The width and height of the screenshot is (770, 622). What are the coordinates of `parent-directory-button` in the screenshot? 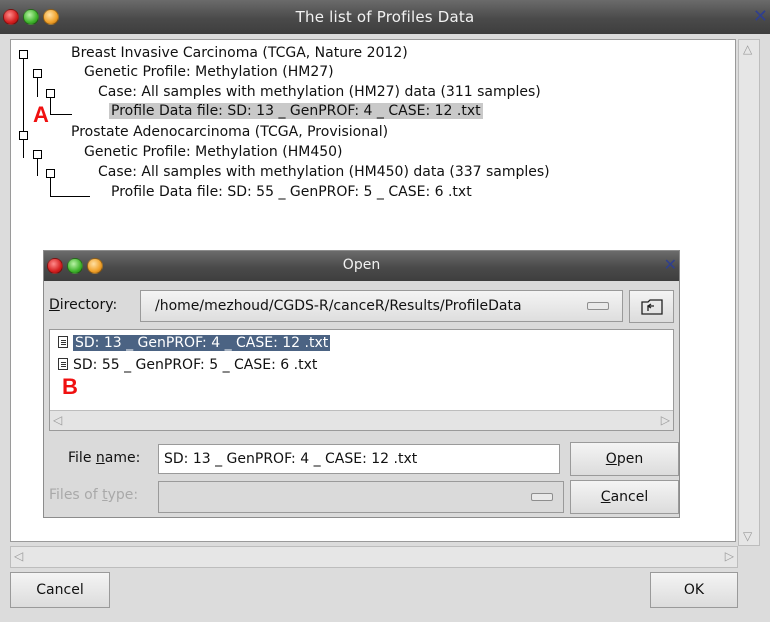 It's located at (651, 306).